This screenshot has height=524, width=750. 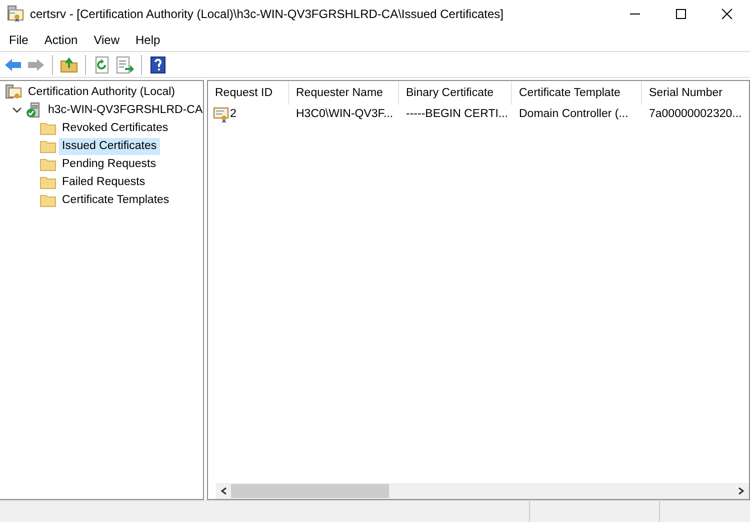 What do you see at coordinates (115, 200) in the screenshot?
I see `tree-item: Certificate Templates` at bounding box center [115, 200].